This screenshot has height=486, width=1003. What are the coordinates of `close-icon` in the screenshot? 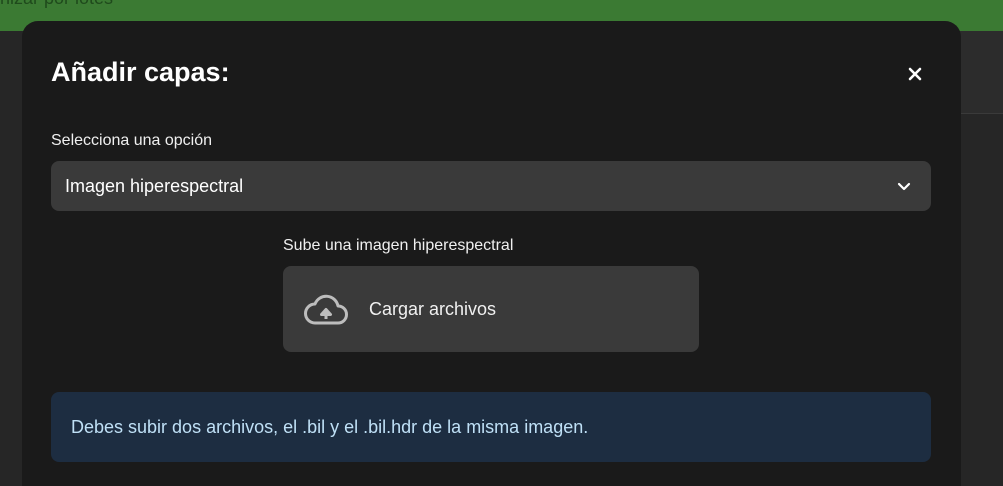 It's located at (915, 74).